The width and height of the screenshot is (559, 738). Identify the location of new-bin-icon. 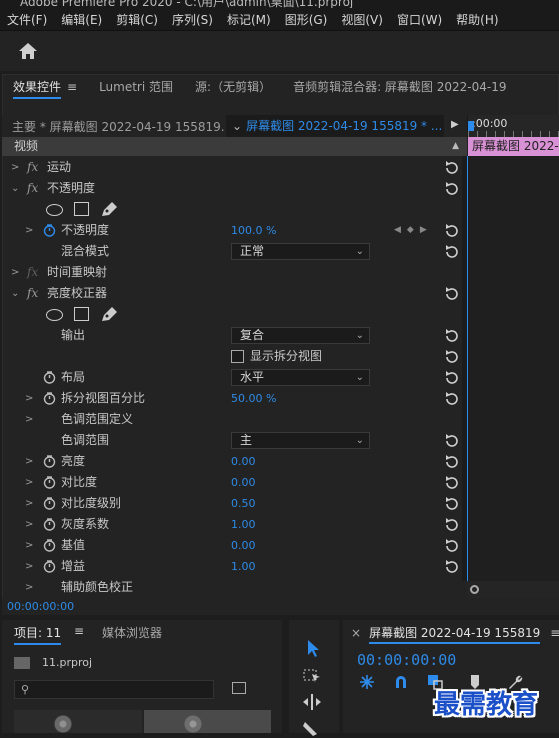
(239, 688).